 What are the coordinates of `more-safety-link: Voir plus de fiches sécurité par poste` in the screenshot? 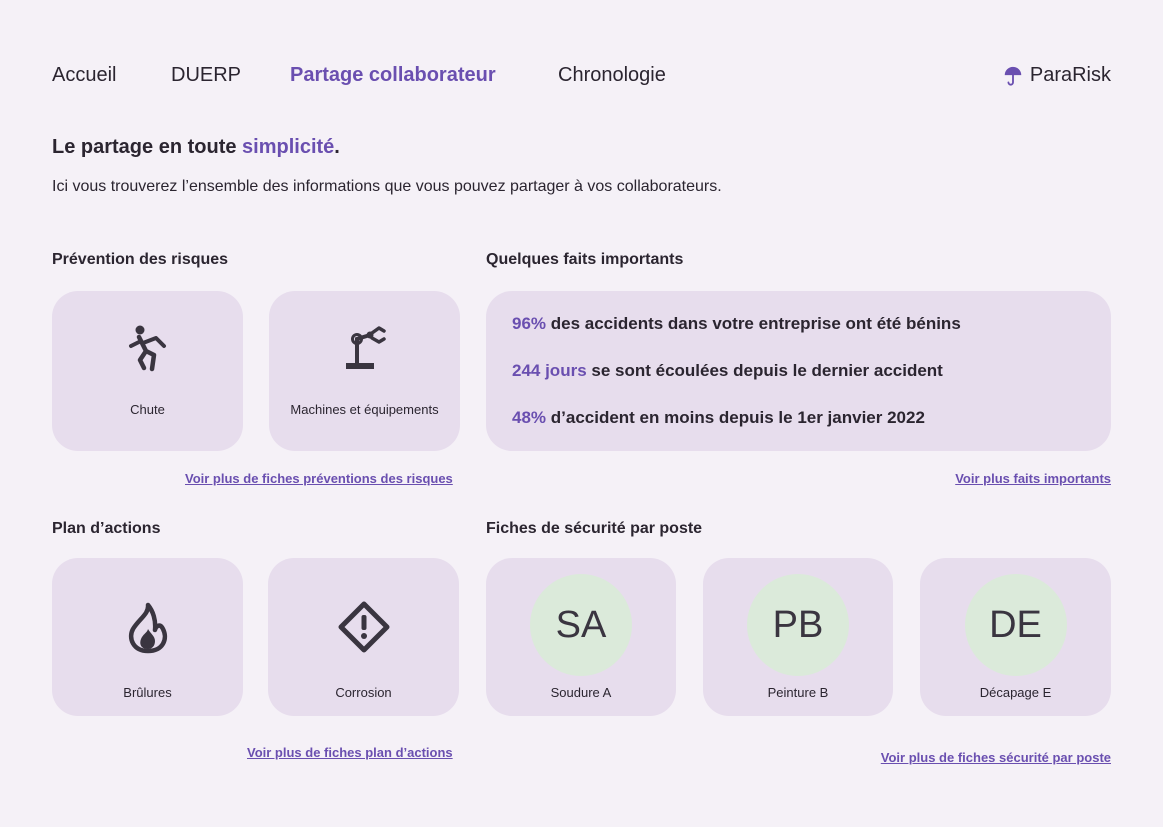 It's located at (996, 757).